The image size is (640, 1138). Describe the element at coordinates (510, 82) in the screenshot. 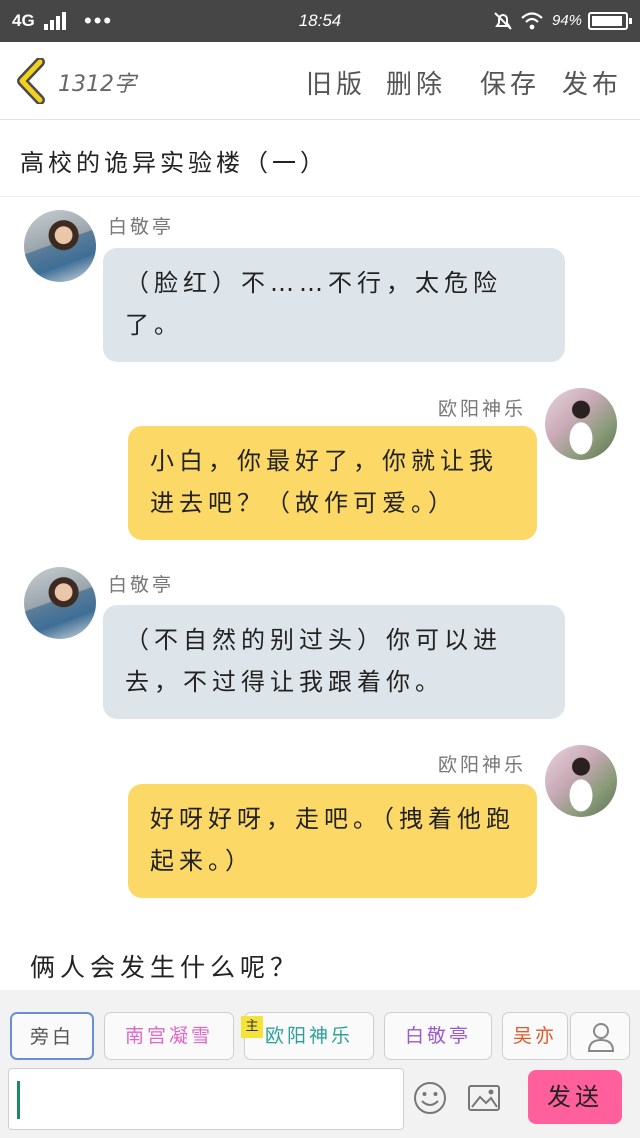

I see `save-button: 保存` at that location.